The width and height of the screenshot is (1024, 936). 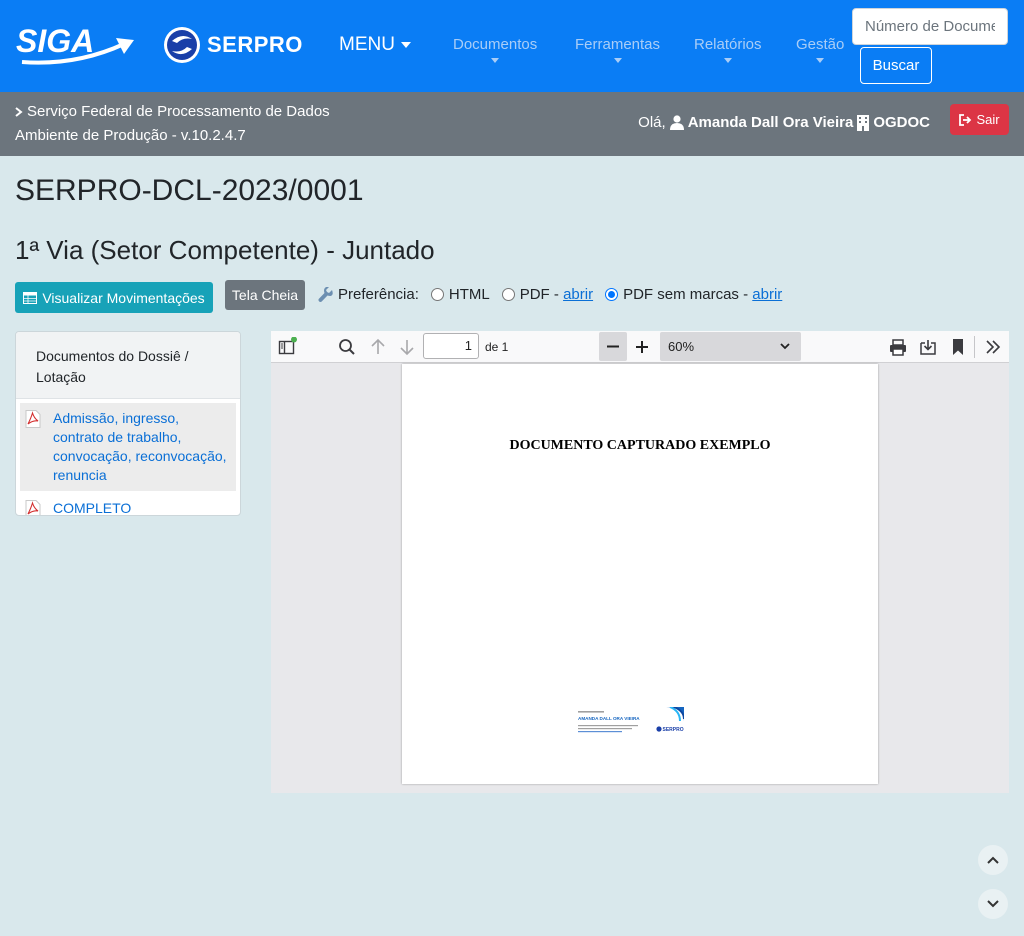 I want to click on pdf-toolbar: 1 de 1 60%, so click(x=640, y=347).